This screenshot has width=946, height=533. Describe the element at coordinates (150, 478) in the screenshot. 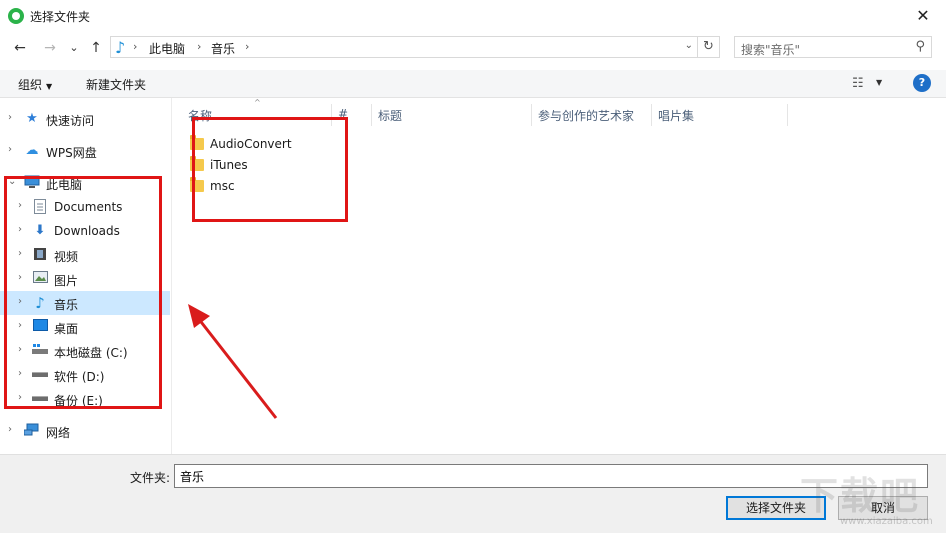

I see `folder-label: 文件夹:` at that location.